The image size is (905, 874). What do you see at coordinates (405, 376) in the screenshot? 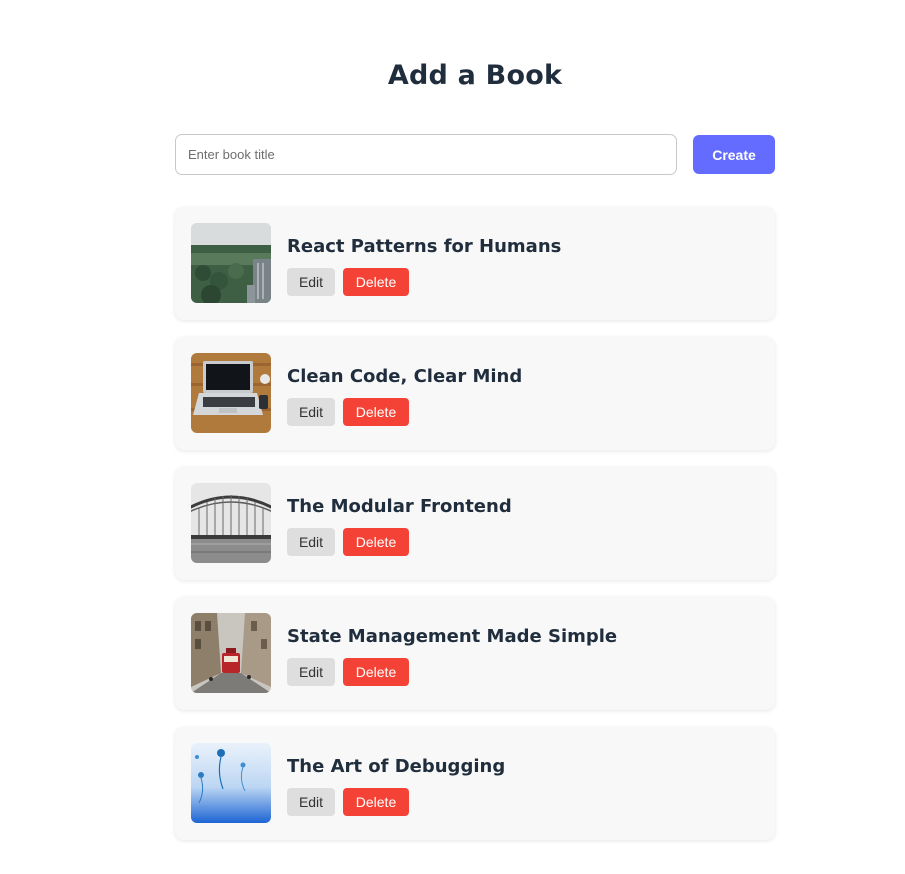
I see `book-title: Clean Code, Clear Mind` at bounding box center [405, 376].